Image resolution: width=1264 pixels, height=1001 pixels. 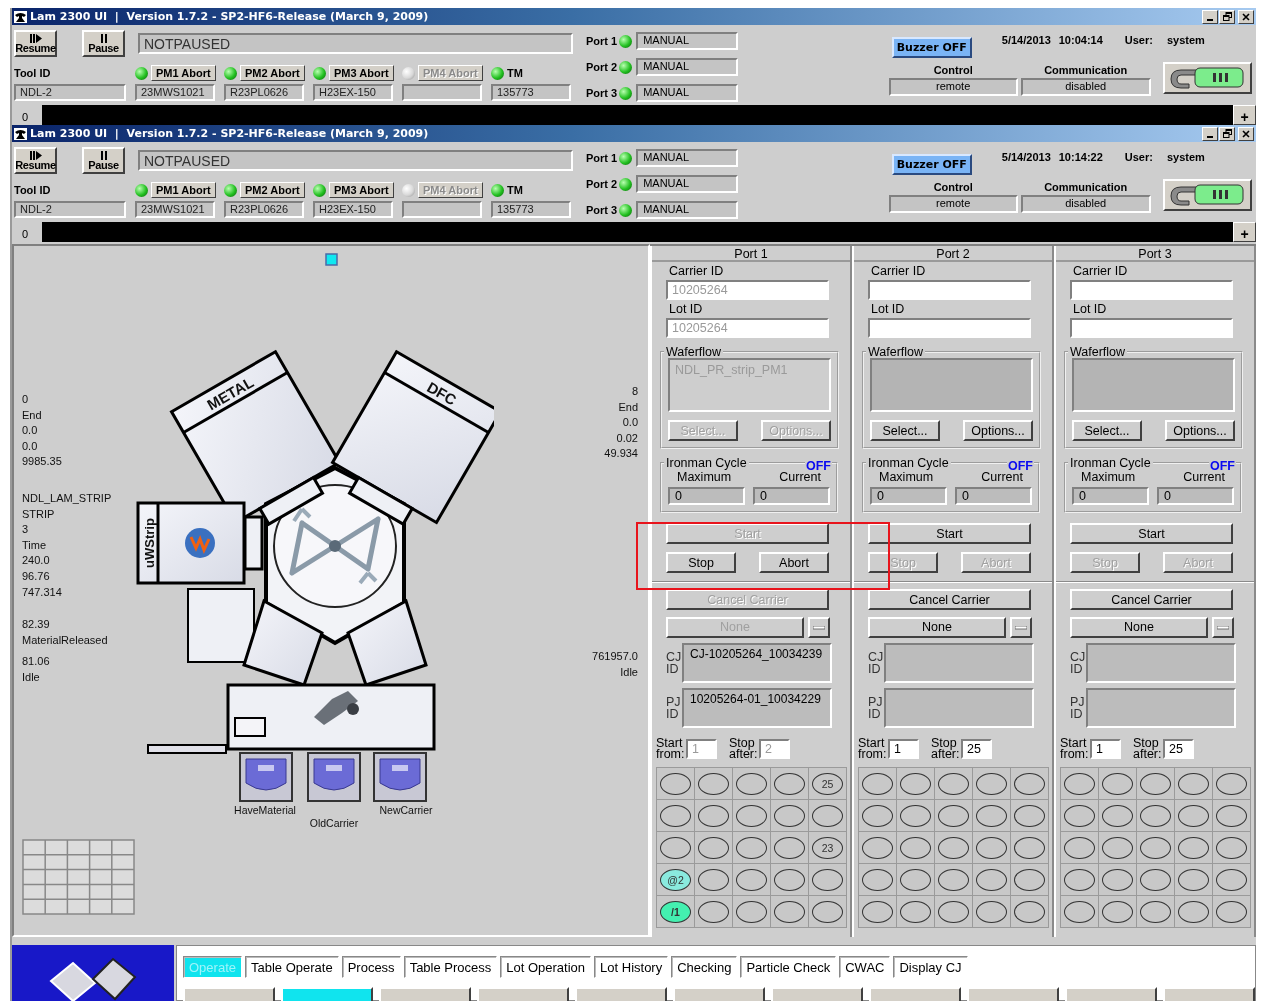 What do you see at coordinates (292, 967) in the screenshot?
I see `nav-tab: Table Operate` at bounding box center [292, 967].